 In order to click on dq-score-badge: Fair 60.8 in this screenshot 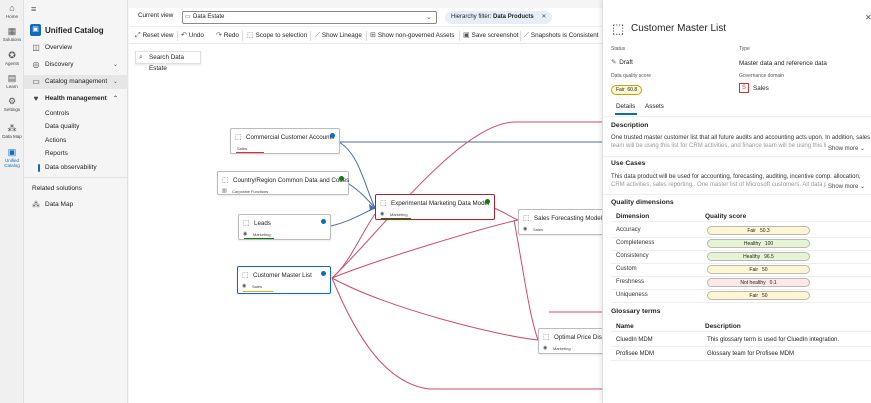, I will do `click(627, 90)`.